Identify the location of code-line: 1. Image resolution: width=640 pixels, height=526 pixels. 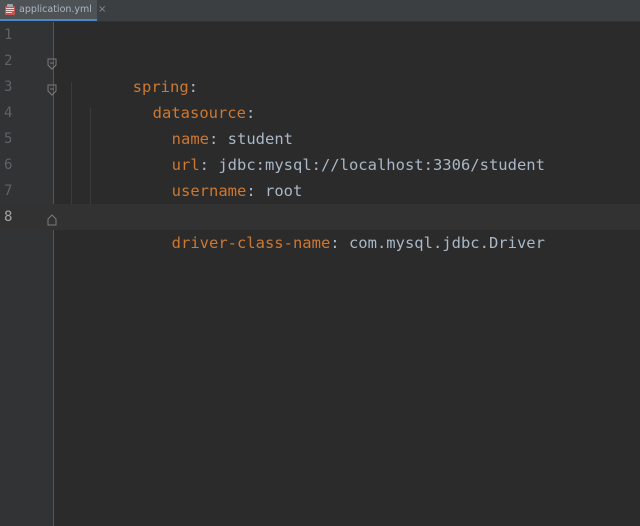
(320, 35).